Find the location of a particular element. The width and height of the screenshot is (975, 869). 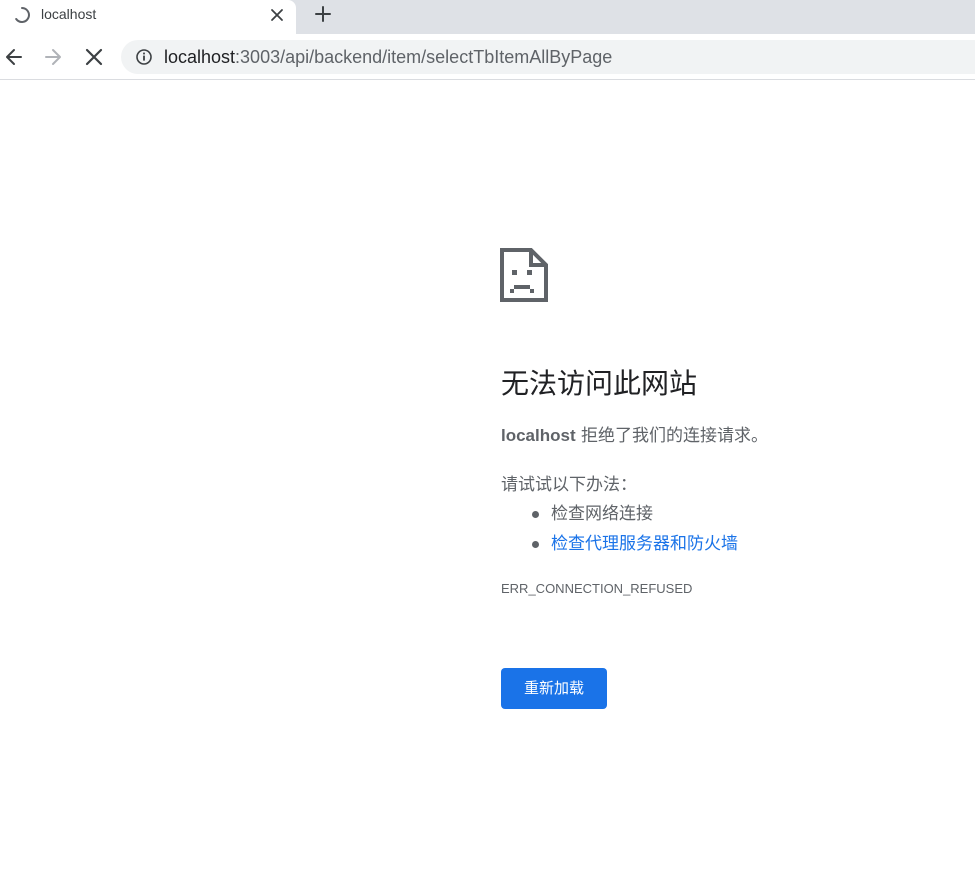

info-icon is located at coordinates (144, 57).